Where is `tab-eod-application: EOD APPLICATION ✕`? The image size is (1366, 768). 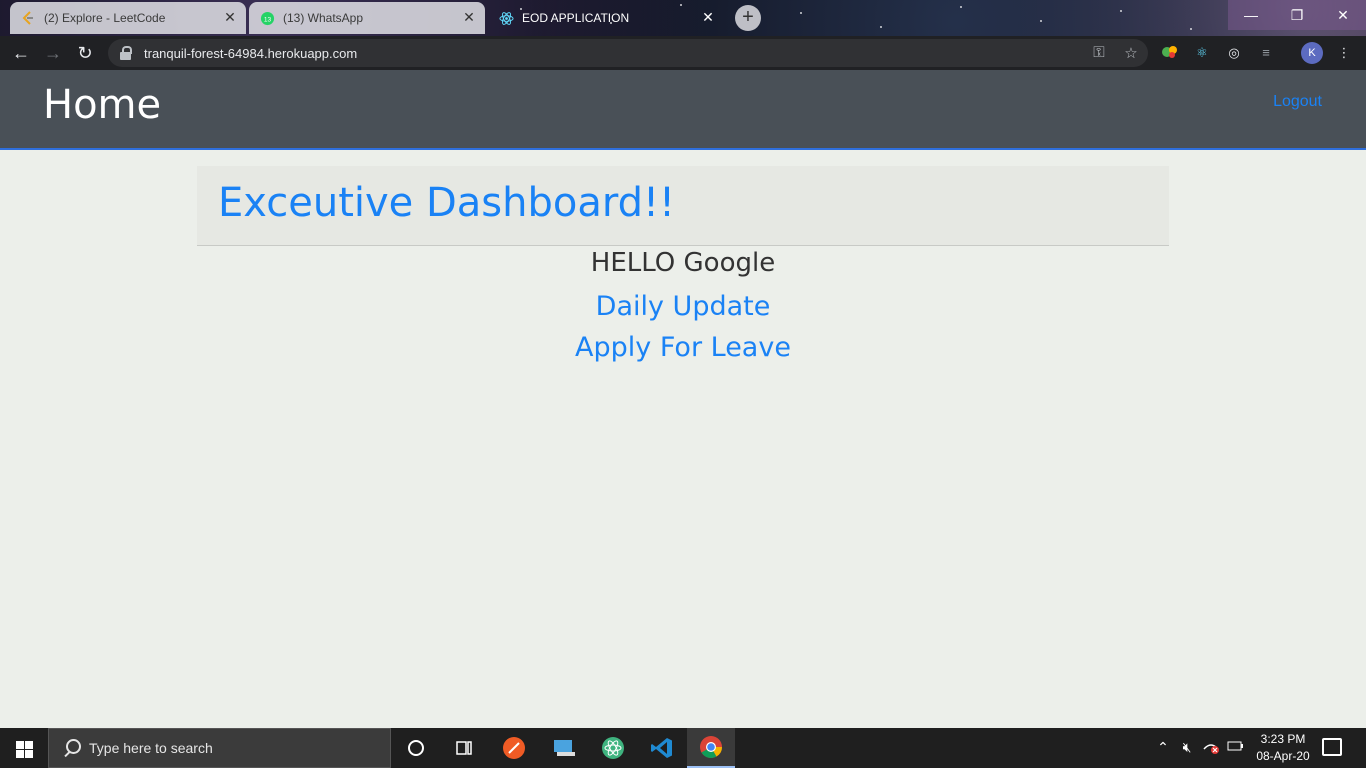 tab-eod-application: EOD APPLICATION ✕ is located at coordinates (606, 18).